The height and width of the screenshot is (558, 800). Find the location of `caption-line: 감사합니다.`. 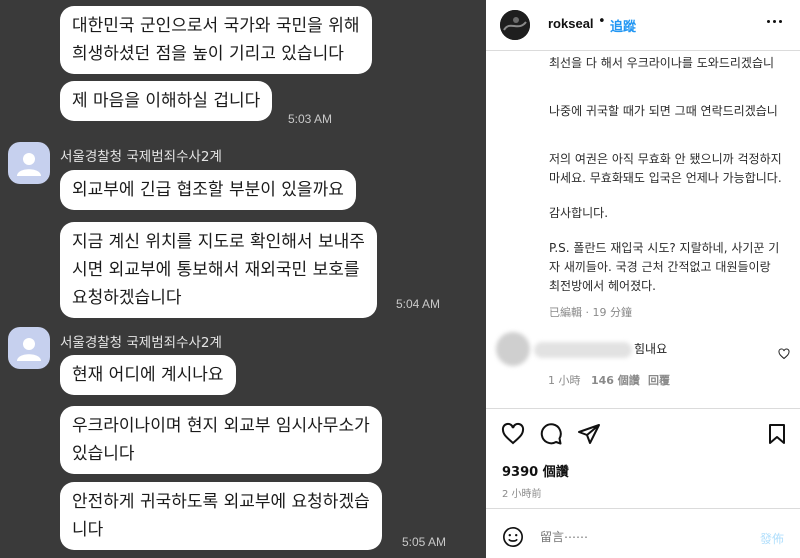

caption-line: 감사합니다. is located at coordinates (579, 213).